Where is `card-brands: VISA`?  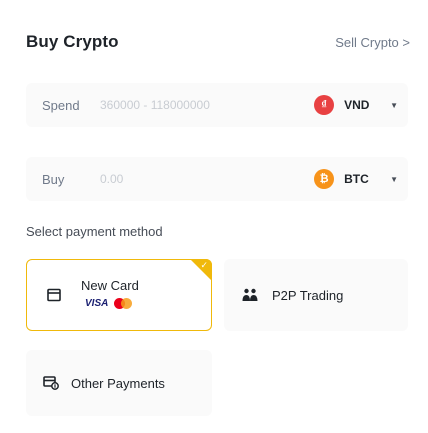 card-brands: VISA is located at coordinates (107, 303).